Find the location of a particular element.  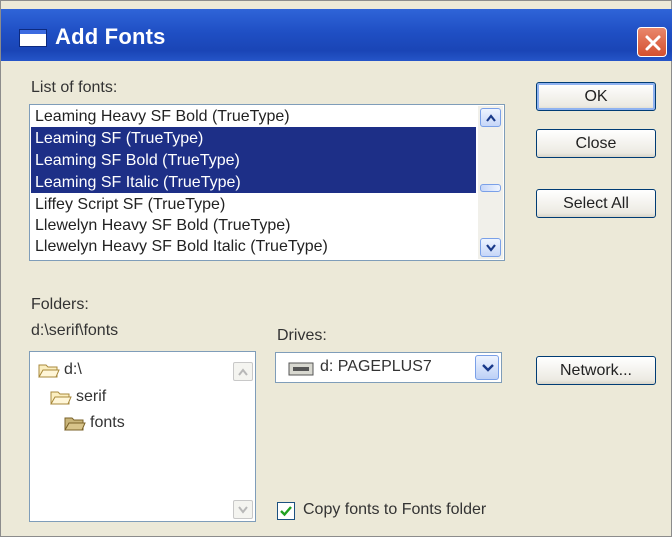

drives-dropdown: d: PAGEPLUS7 is located at coordinates (388, 367).